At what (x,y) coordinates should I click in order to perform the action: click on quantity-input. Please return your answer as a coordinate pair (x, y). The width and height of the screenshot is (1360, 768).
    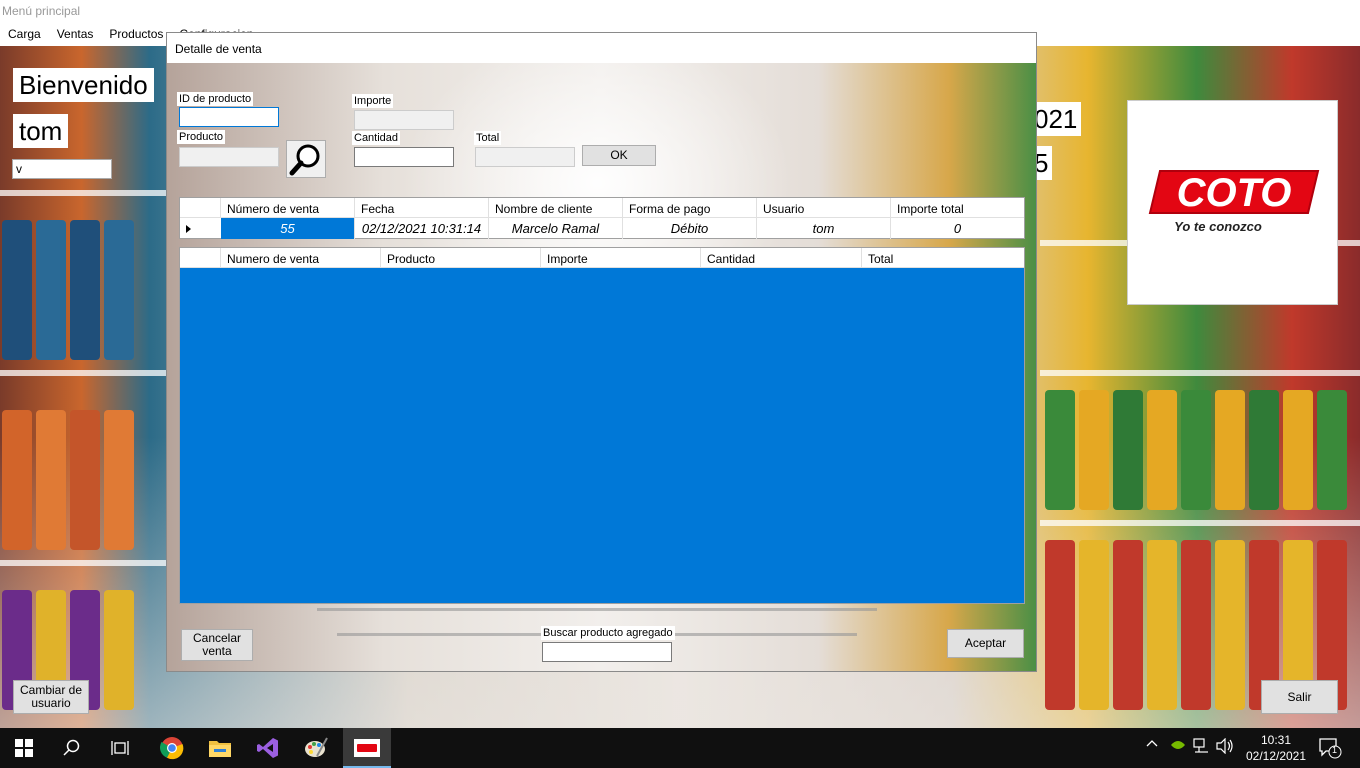
    Looking at the image, I should click on (404, 157).